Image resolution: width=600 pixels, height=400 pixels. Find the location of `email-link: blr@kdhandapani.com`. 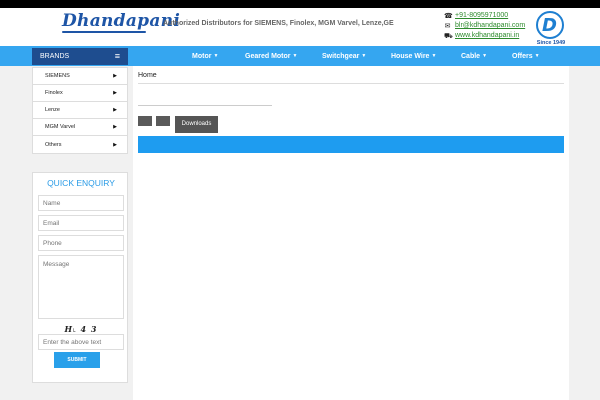

email-link: blr@kdhandapani.com is located at coordinates (490, 26).